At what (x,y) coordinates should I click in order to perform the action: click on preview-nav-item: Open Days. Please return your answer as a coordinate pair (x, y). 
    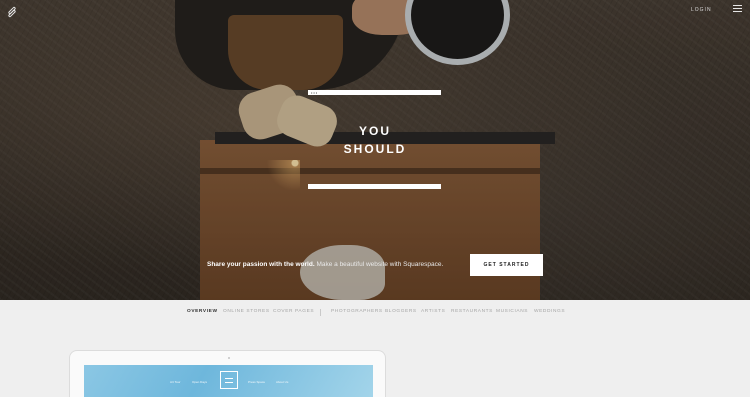
    Looking at the image, I should click on (200, 382).